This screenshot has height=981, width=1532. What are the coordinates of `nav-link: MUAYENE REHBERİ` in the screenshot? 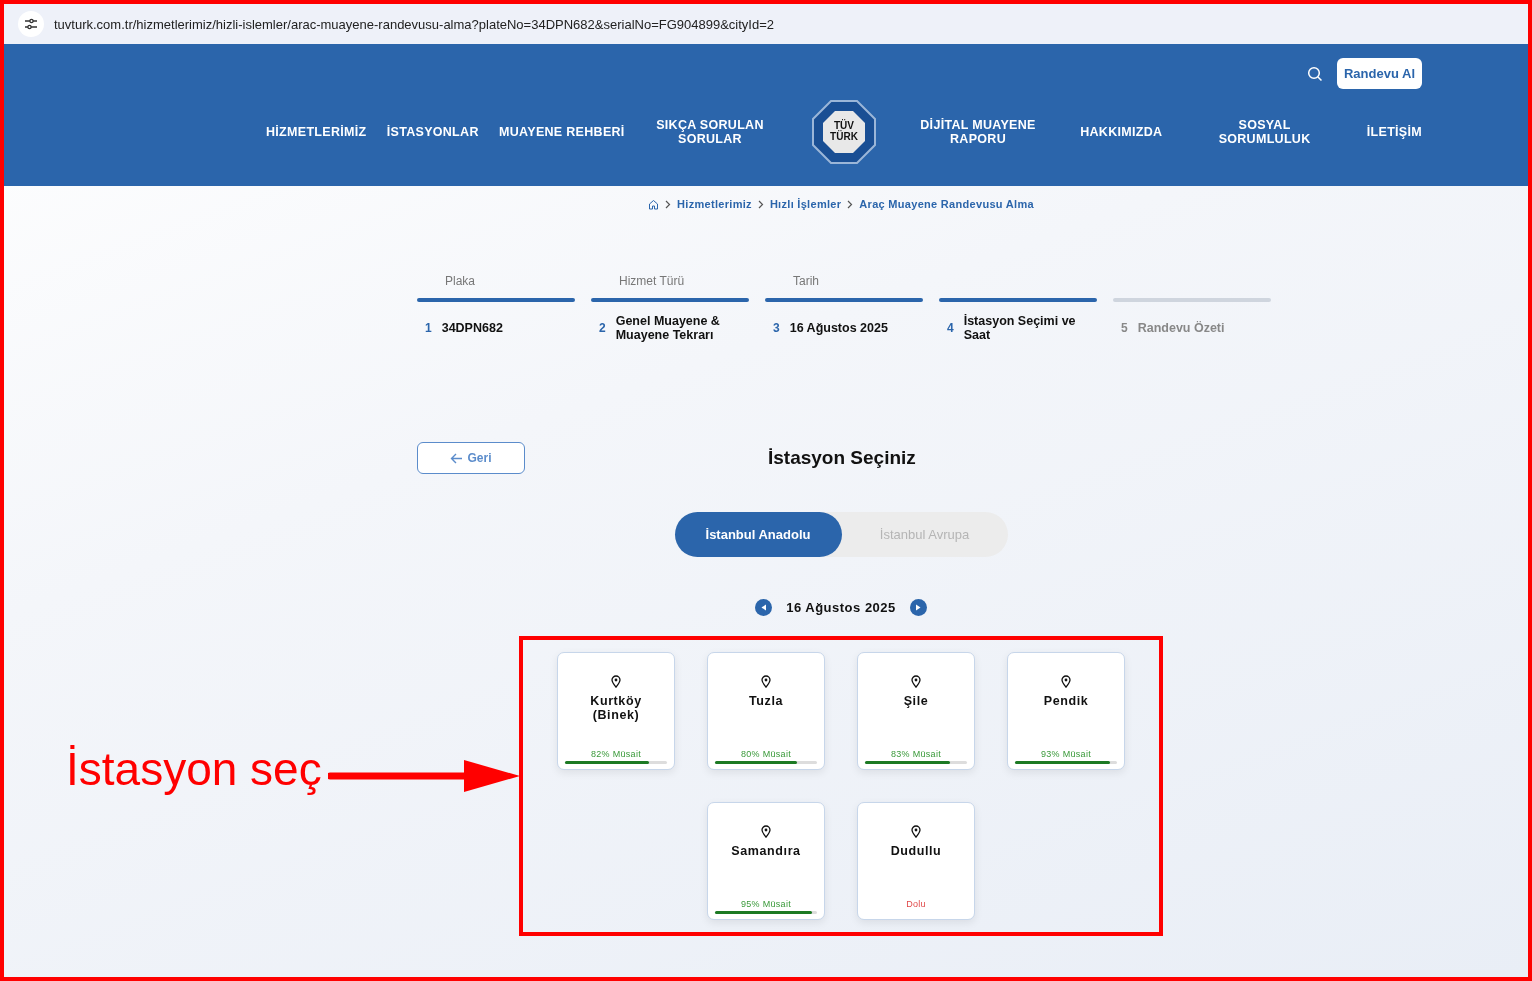 It's located at (562, 132).